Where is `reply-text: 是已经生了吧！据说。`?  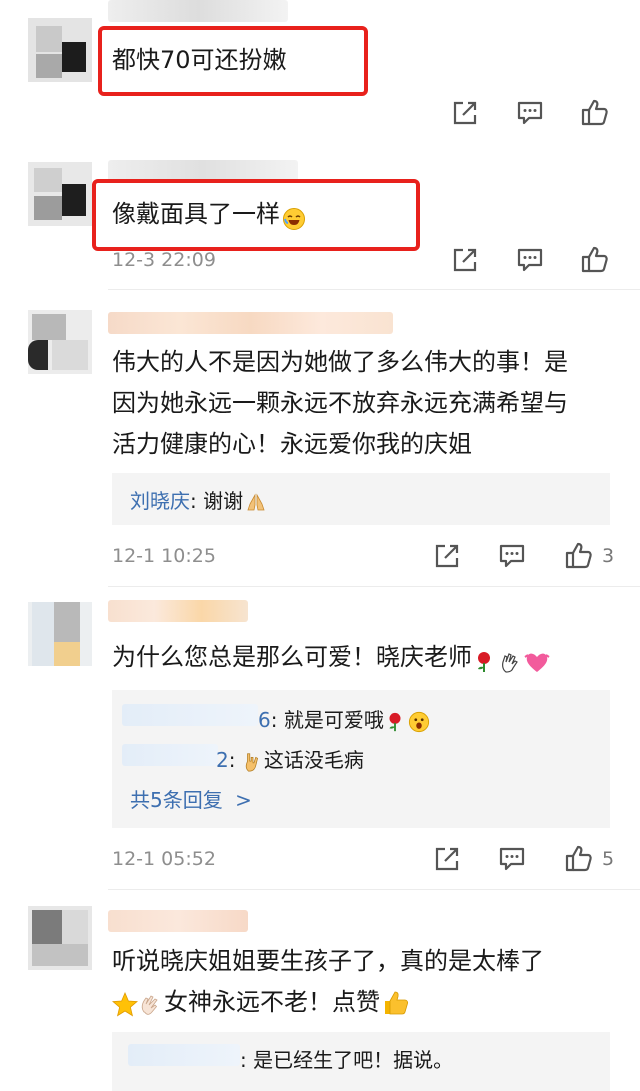
reply-text: 是已经生了吧！据说。 is located at coordinates (353, 1060).